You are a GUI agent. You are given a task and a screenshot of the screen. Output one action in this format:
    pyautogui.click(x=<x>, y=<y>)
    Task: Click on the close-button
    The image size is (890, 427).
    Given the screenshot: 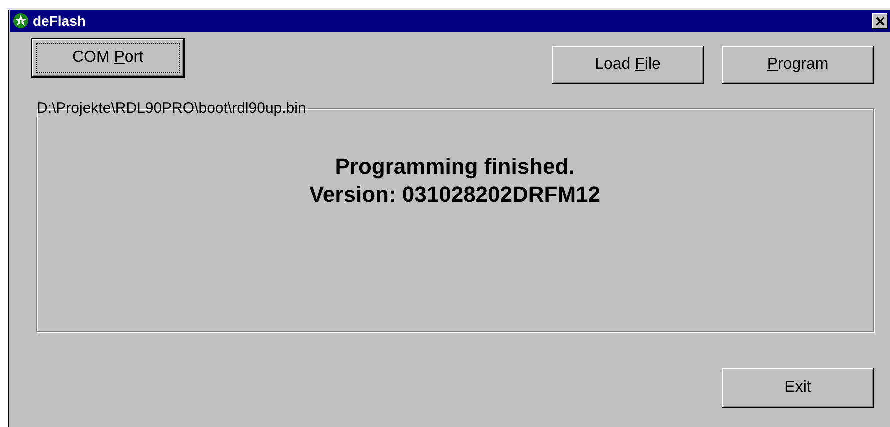 What is the action you would take?
    pyautogui.click(x=880, y=21)
    